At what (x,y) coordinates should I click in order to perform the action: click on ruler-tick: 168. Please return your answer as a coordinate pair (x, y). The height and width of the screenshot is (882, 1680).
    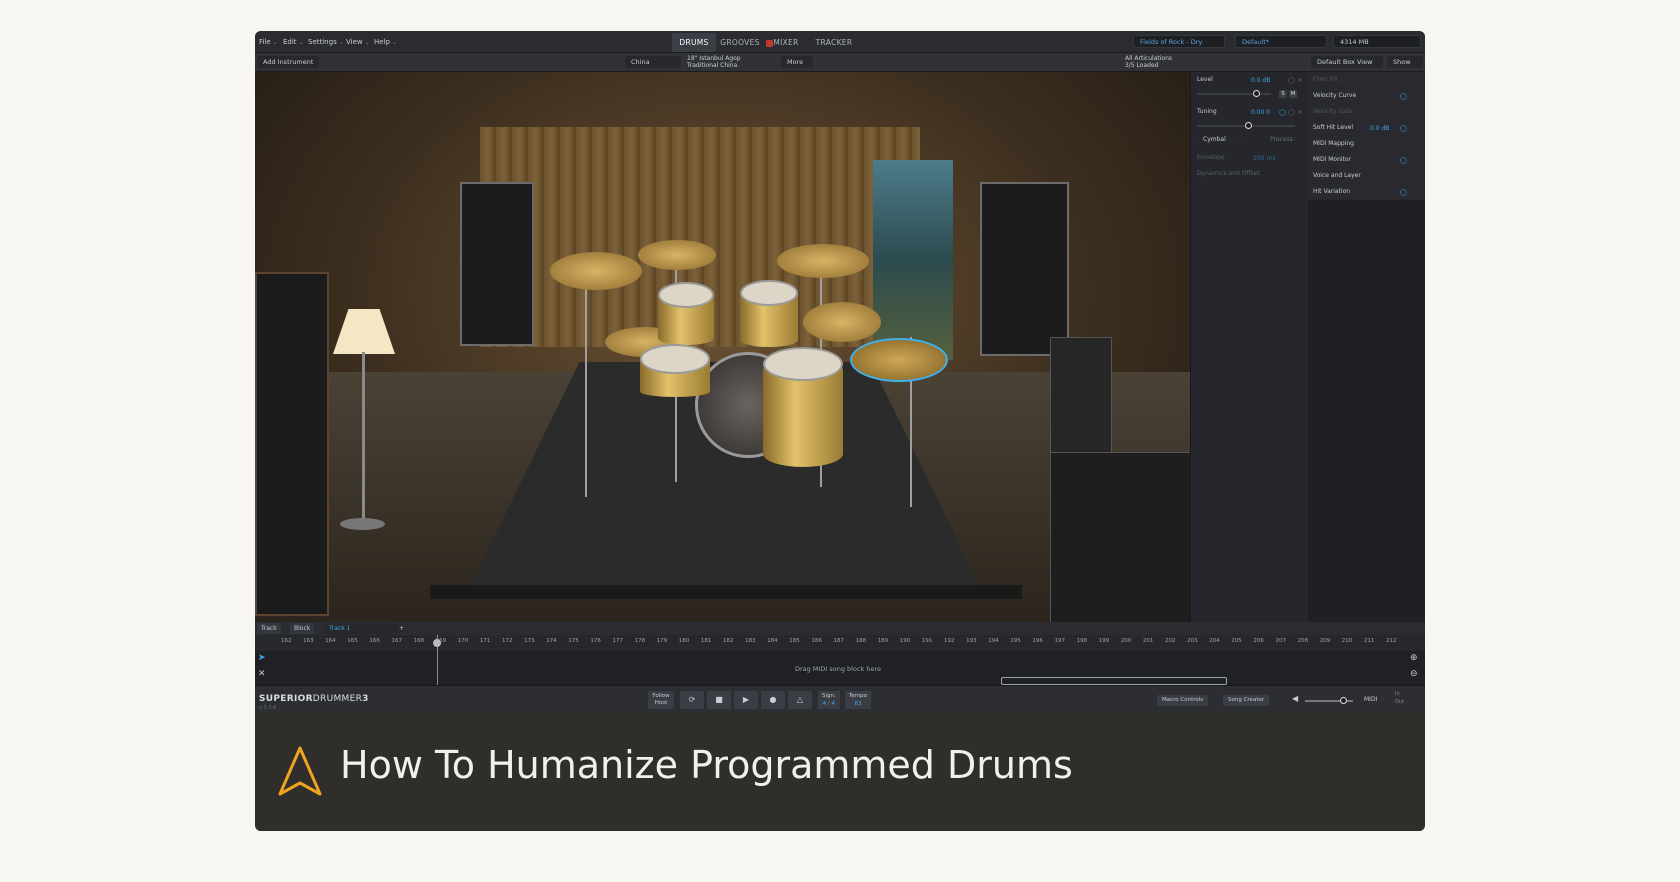
    Looking at the image, I should click on (419, 641).